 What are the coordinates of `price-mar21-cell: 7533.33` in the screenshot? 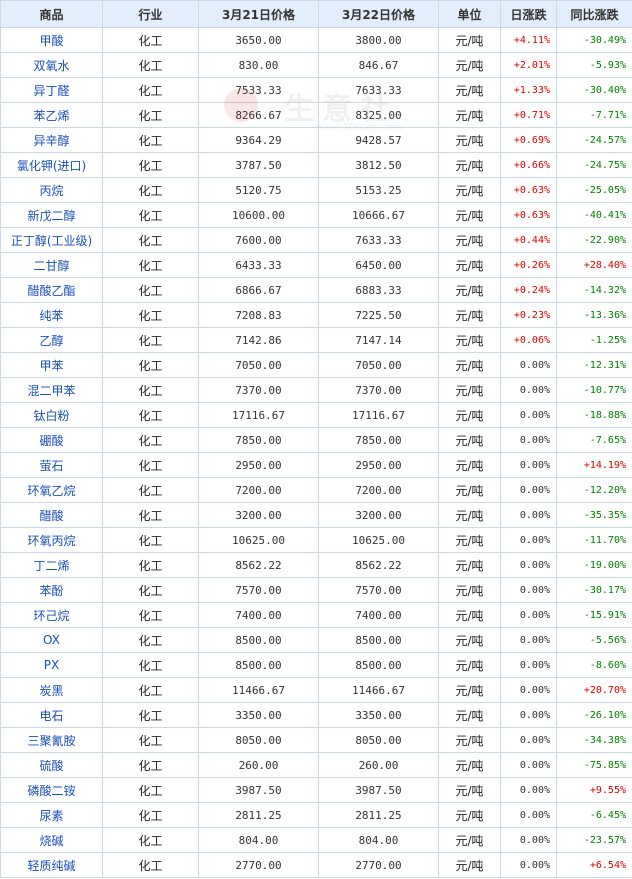 It's located at (258, 90).